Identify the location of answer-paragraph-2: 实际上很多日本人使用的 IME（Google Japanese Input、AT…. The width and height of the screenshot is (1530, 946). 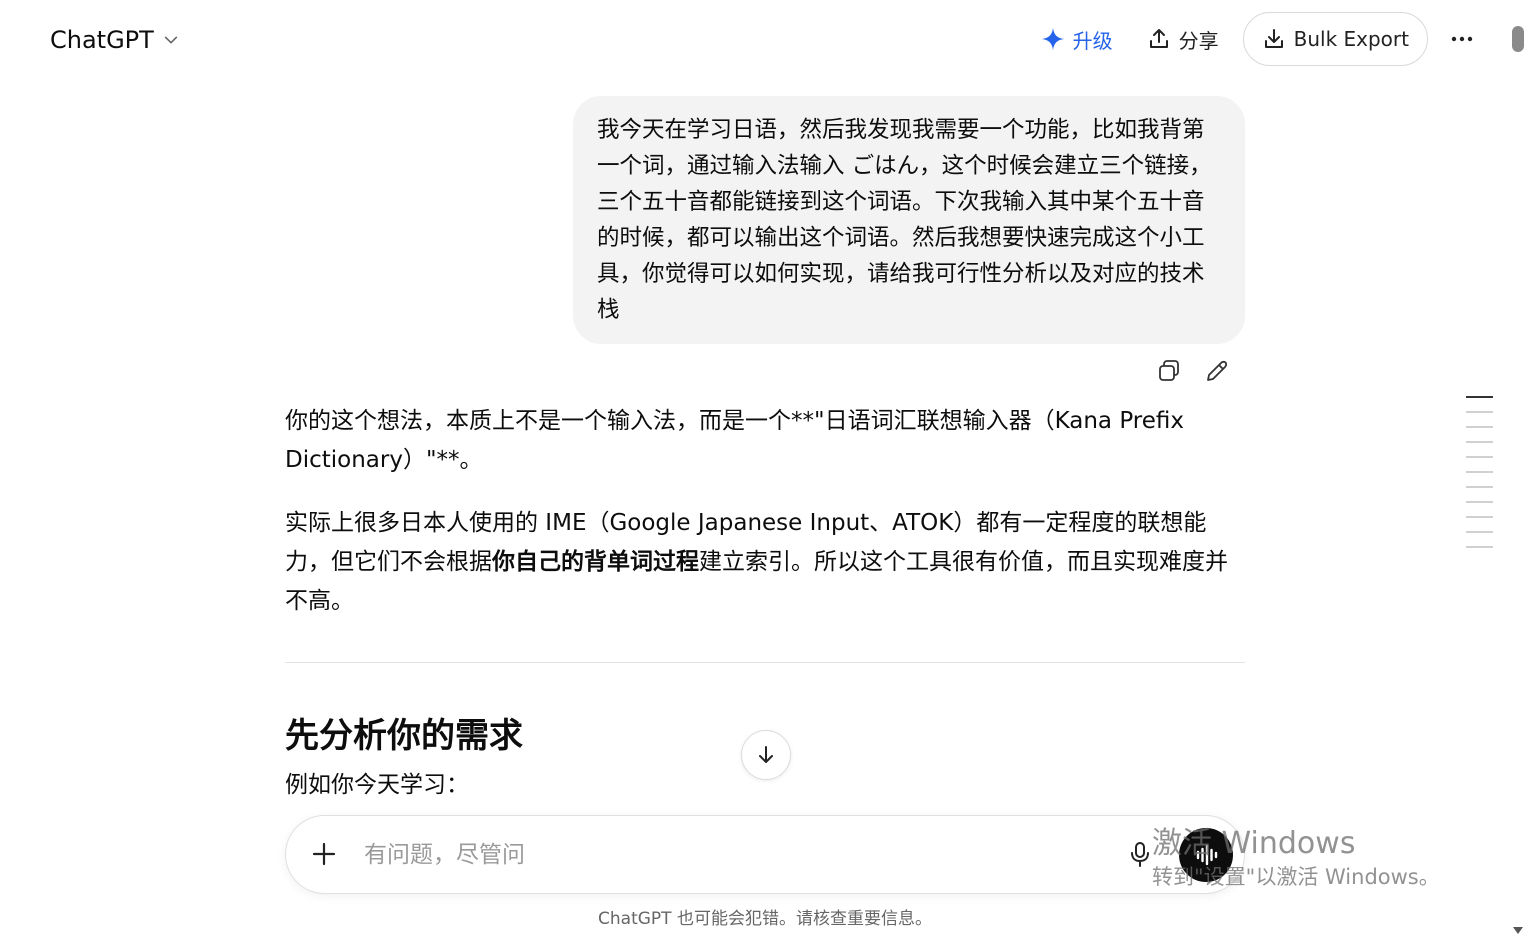
(767, 562).